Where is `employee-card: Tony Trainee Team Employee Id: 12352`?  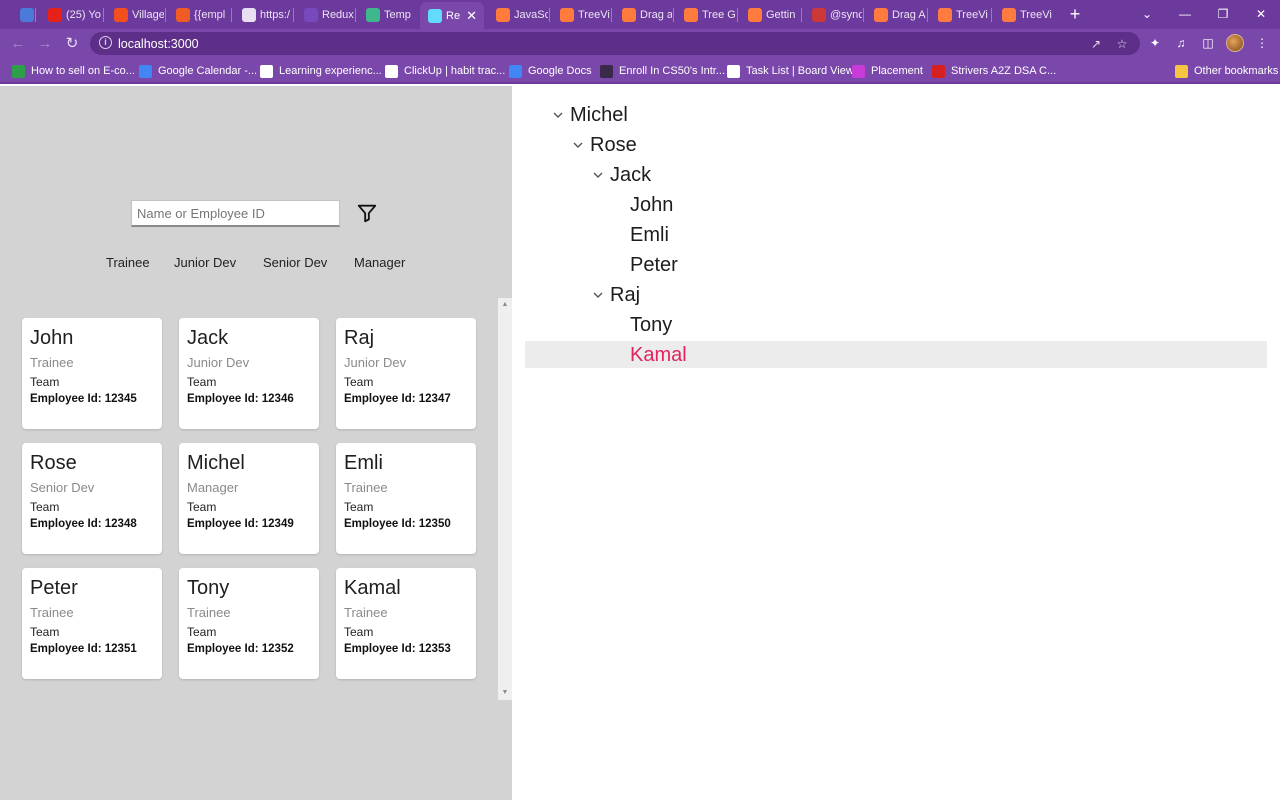
employee-card: Tony Trainee Team Employee Id: 12352 is located at coordinates (249, 623).